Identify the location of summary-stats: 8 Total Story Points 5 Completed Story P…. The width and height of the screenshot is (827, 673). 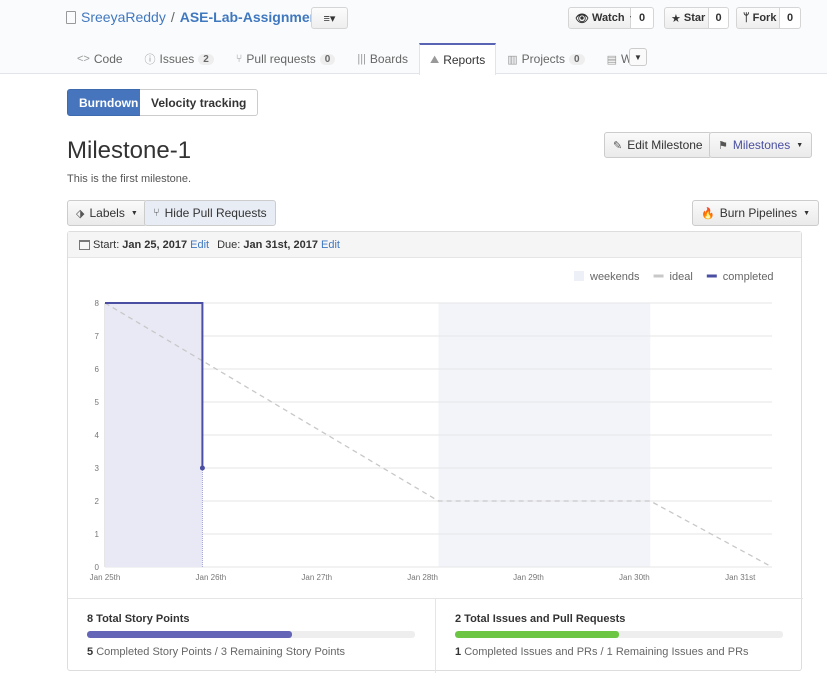
(435, 635).